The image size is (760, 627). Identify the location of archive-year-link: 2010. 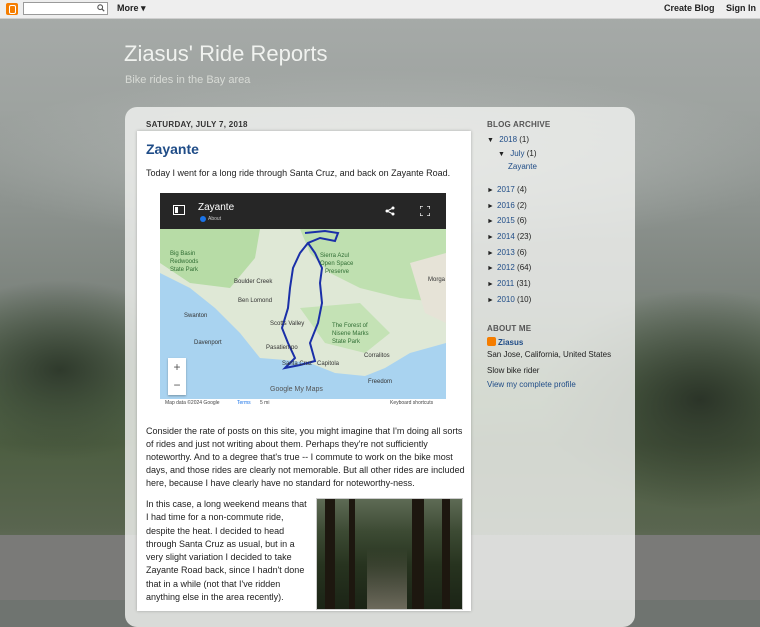
(506, 299).